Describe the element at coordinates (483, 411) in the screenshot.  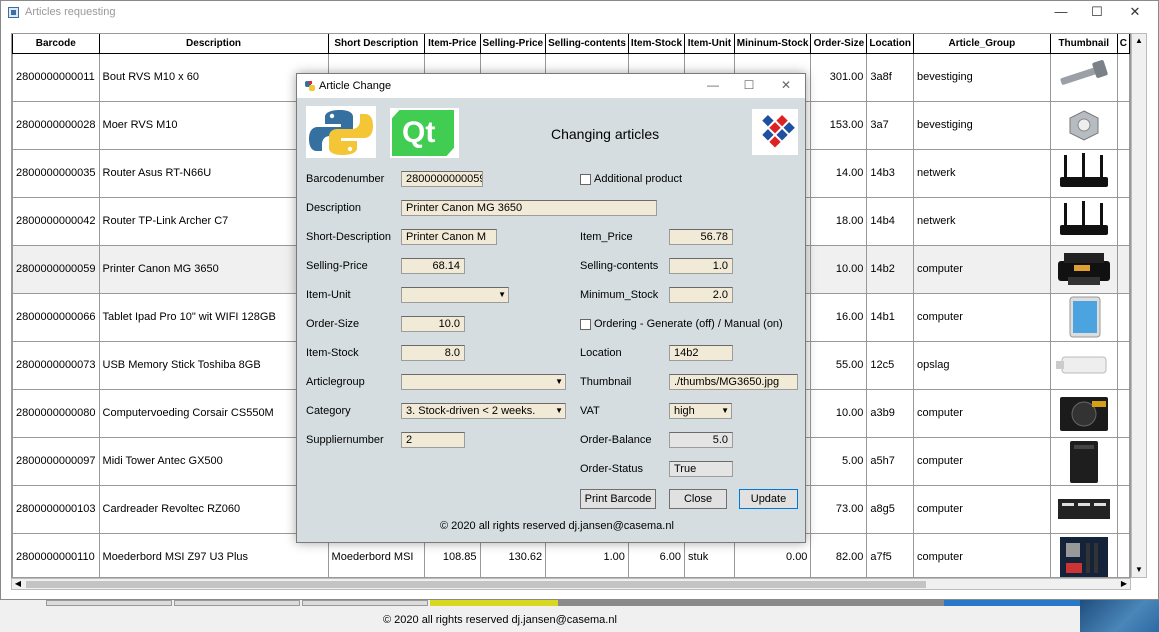
I see `category-select: 3. Stock-driven < 2 weeks. ▼` at that location.